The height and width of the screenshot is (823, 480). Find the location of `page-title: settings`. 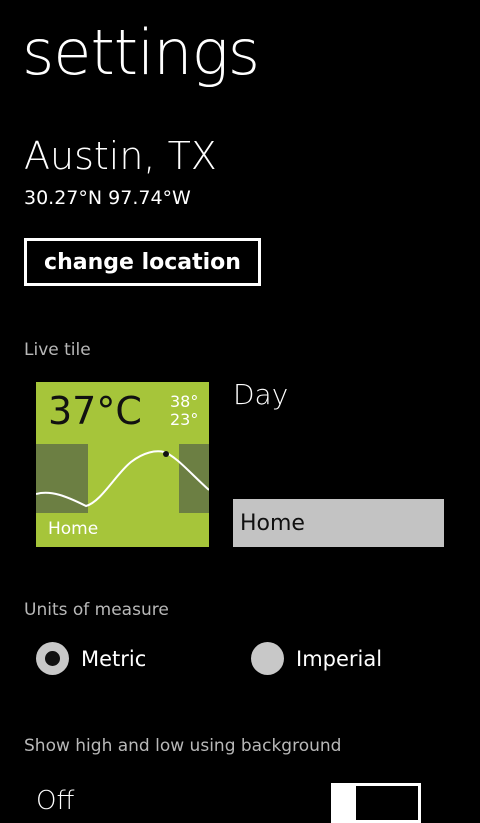

page-title: settings is located at coordinates (141, 52).